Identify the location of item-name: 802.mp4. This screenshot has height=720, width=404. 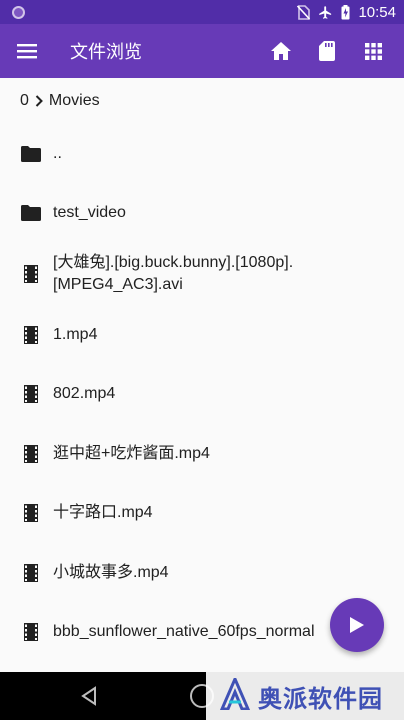
(84, 394).